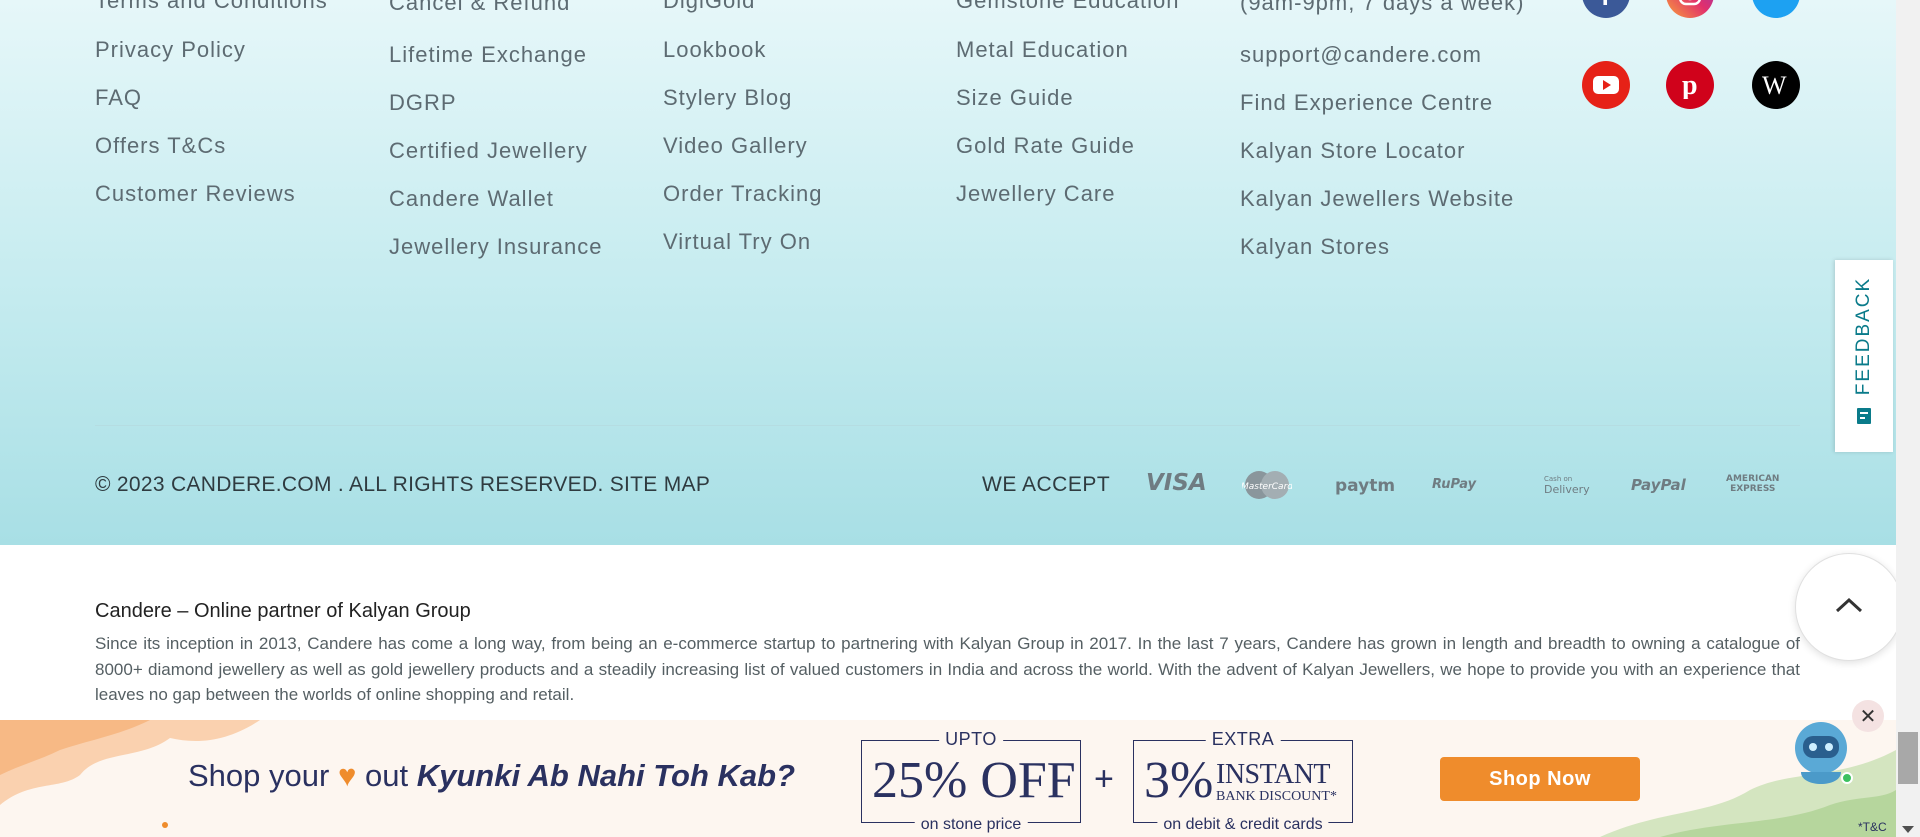  I want to click on pinterest-icon: p, so click(1690, 85).